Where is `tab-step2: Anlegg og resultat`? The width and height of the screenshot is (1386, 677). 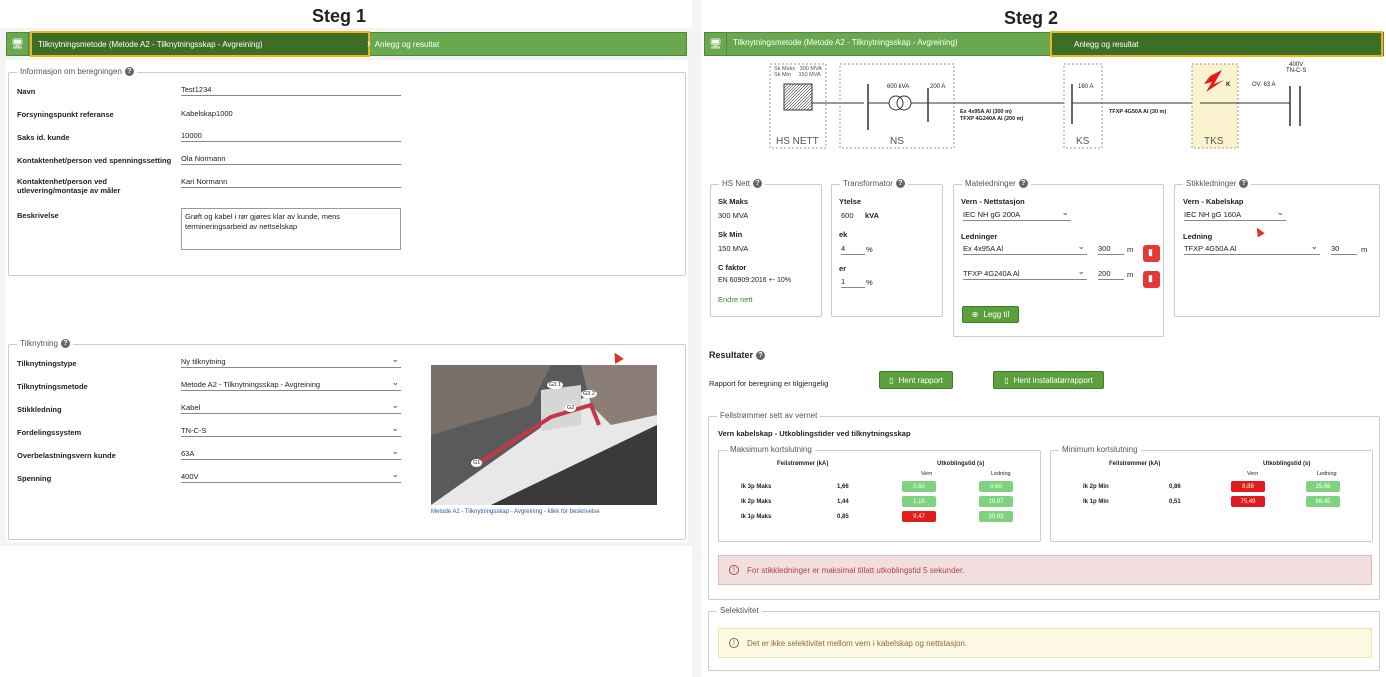
tab-step2: Anlegg og resultat is located at coordinates (1216, 44).